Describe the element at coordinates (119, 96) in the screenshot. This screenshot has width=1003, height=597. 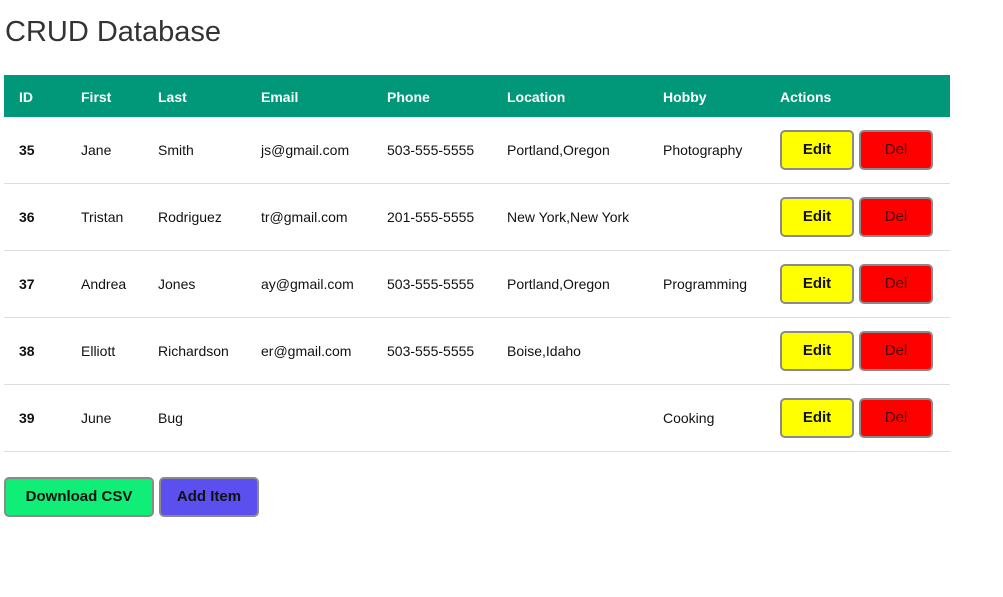
I see `column-header-first: First` at that location.